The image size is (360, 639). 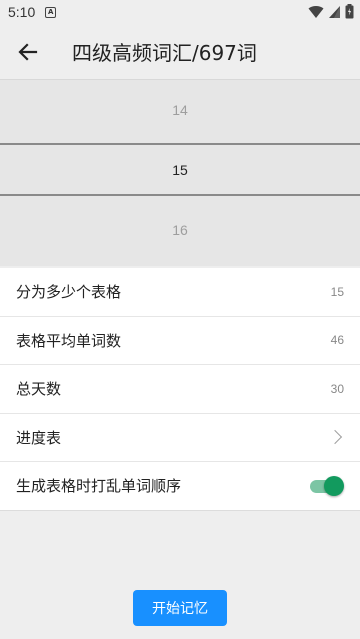 What do you see at coordinates (51, 12) in the screenshot?
I see `notification-icon: A` at bounding box center [51, 12].